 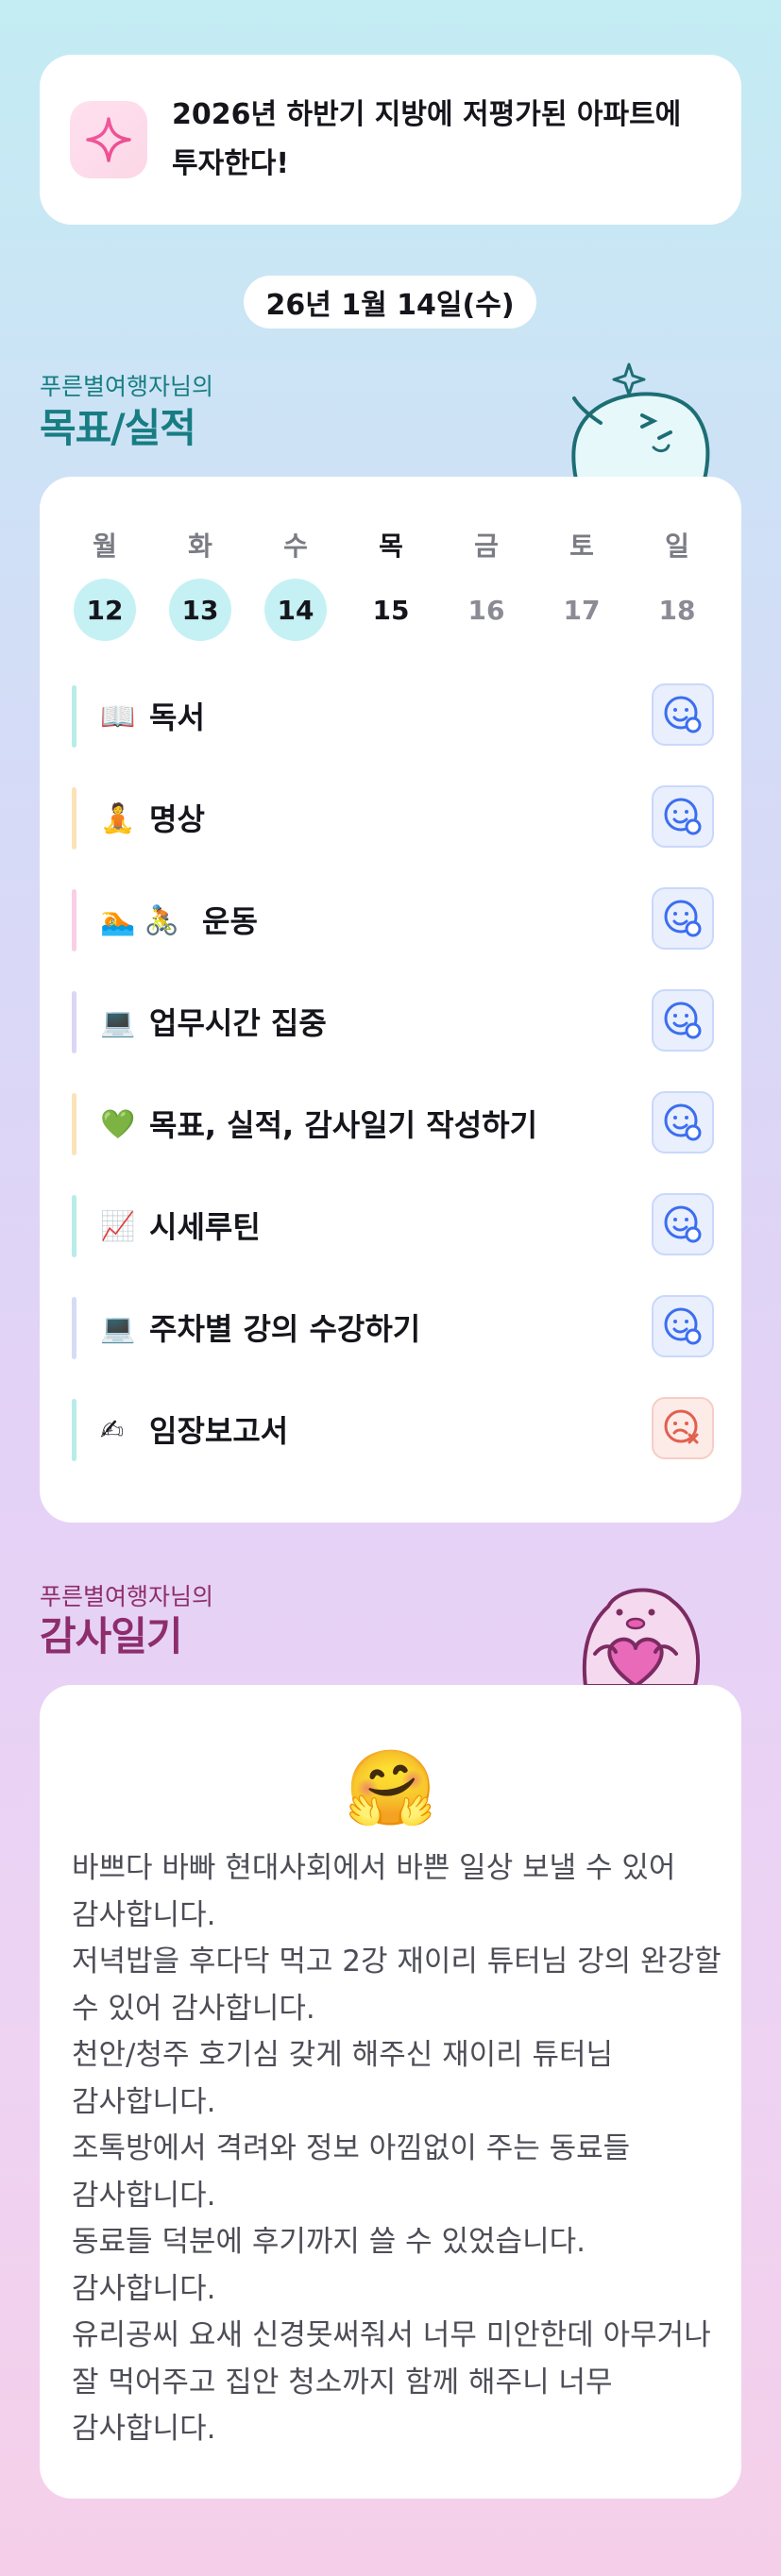 I want to click on weekday-label: 토, so click(x=581, y=546).